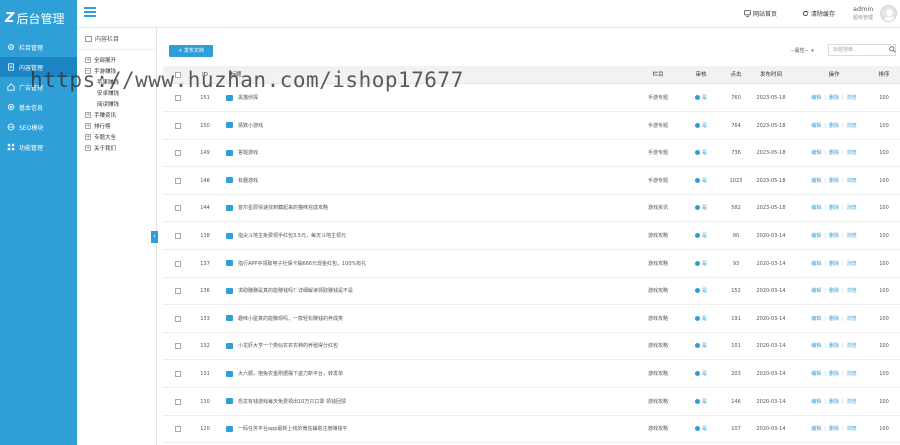  I want to click on attribute-select: --属性-- ▾, so click(807, 50).